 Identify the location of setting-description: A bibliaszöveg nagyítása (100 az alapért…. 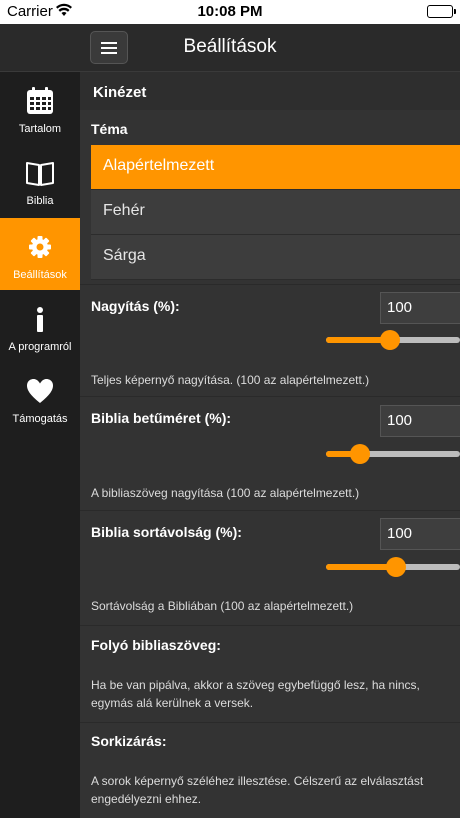
(225, 493).